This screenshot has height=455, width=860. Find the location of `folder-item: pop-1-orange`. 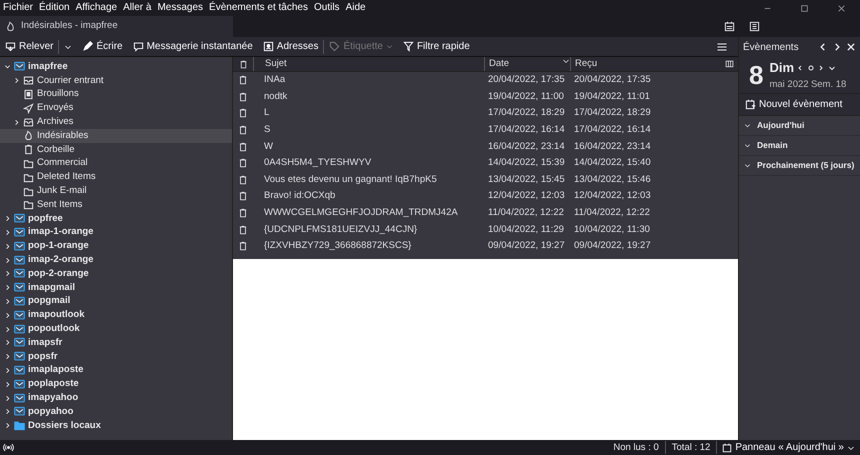

folder-item: pop-1-orange is located at coordinates (116, 246).